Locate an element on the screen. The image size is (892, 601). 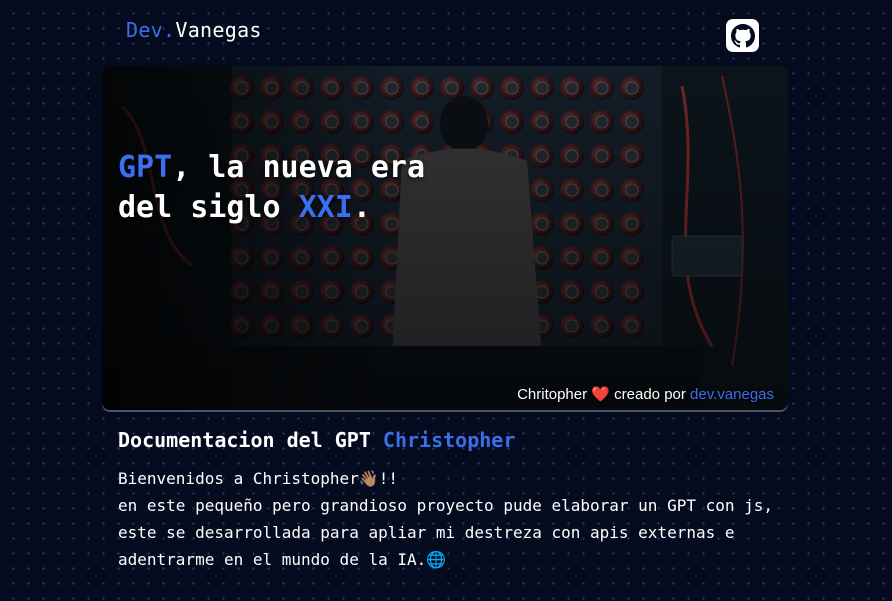
doc-title-accent: Christopher is located at coordinates (449, 440).